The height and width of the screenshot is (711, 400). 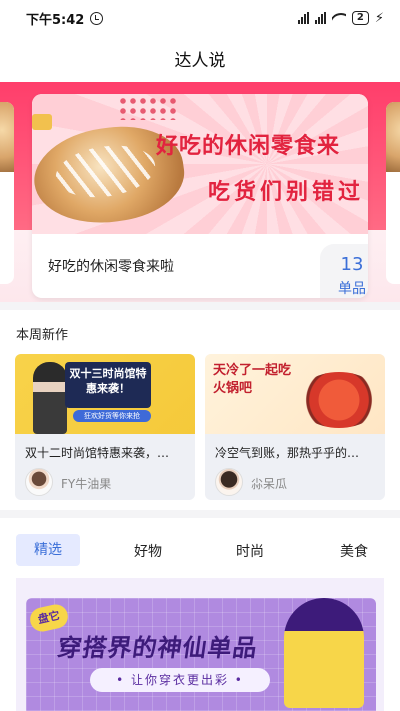 What do you see at coordinates (148, 108) in the screenshot?
I see `dots-decoration` at bounding box center [148, 108].